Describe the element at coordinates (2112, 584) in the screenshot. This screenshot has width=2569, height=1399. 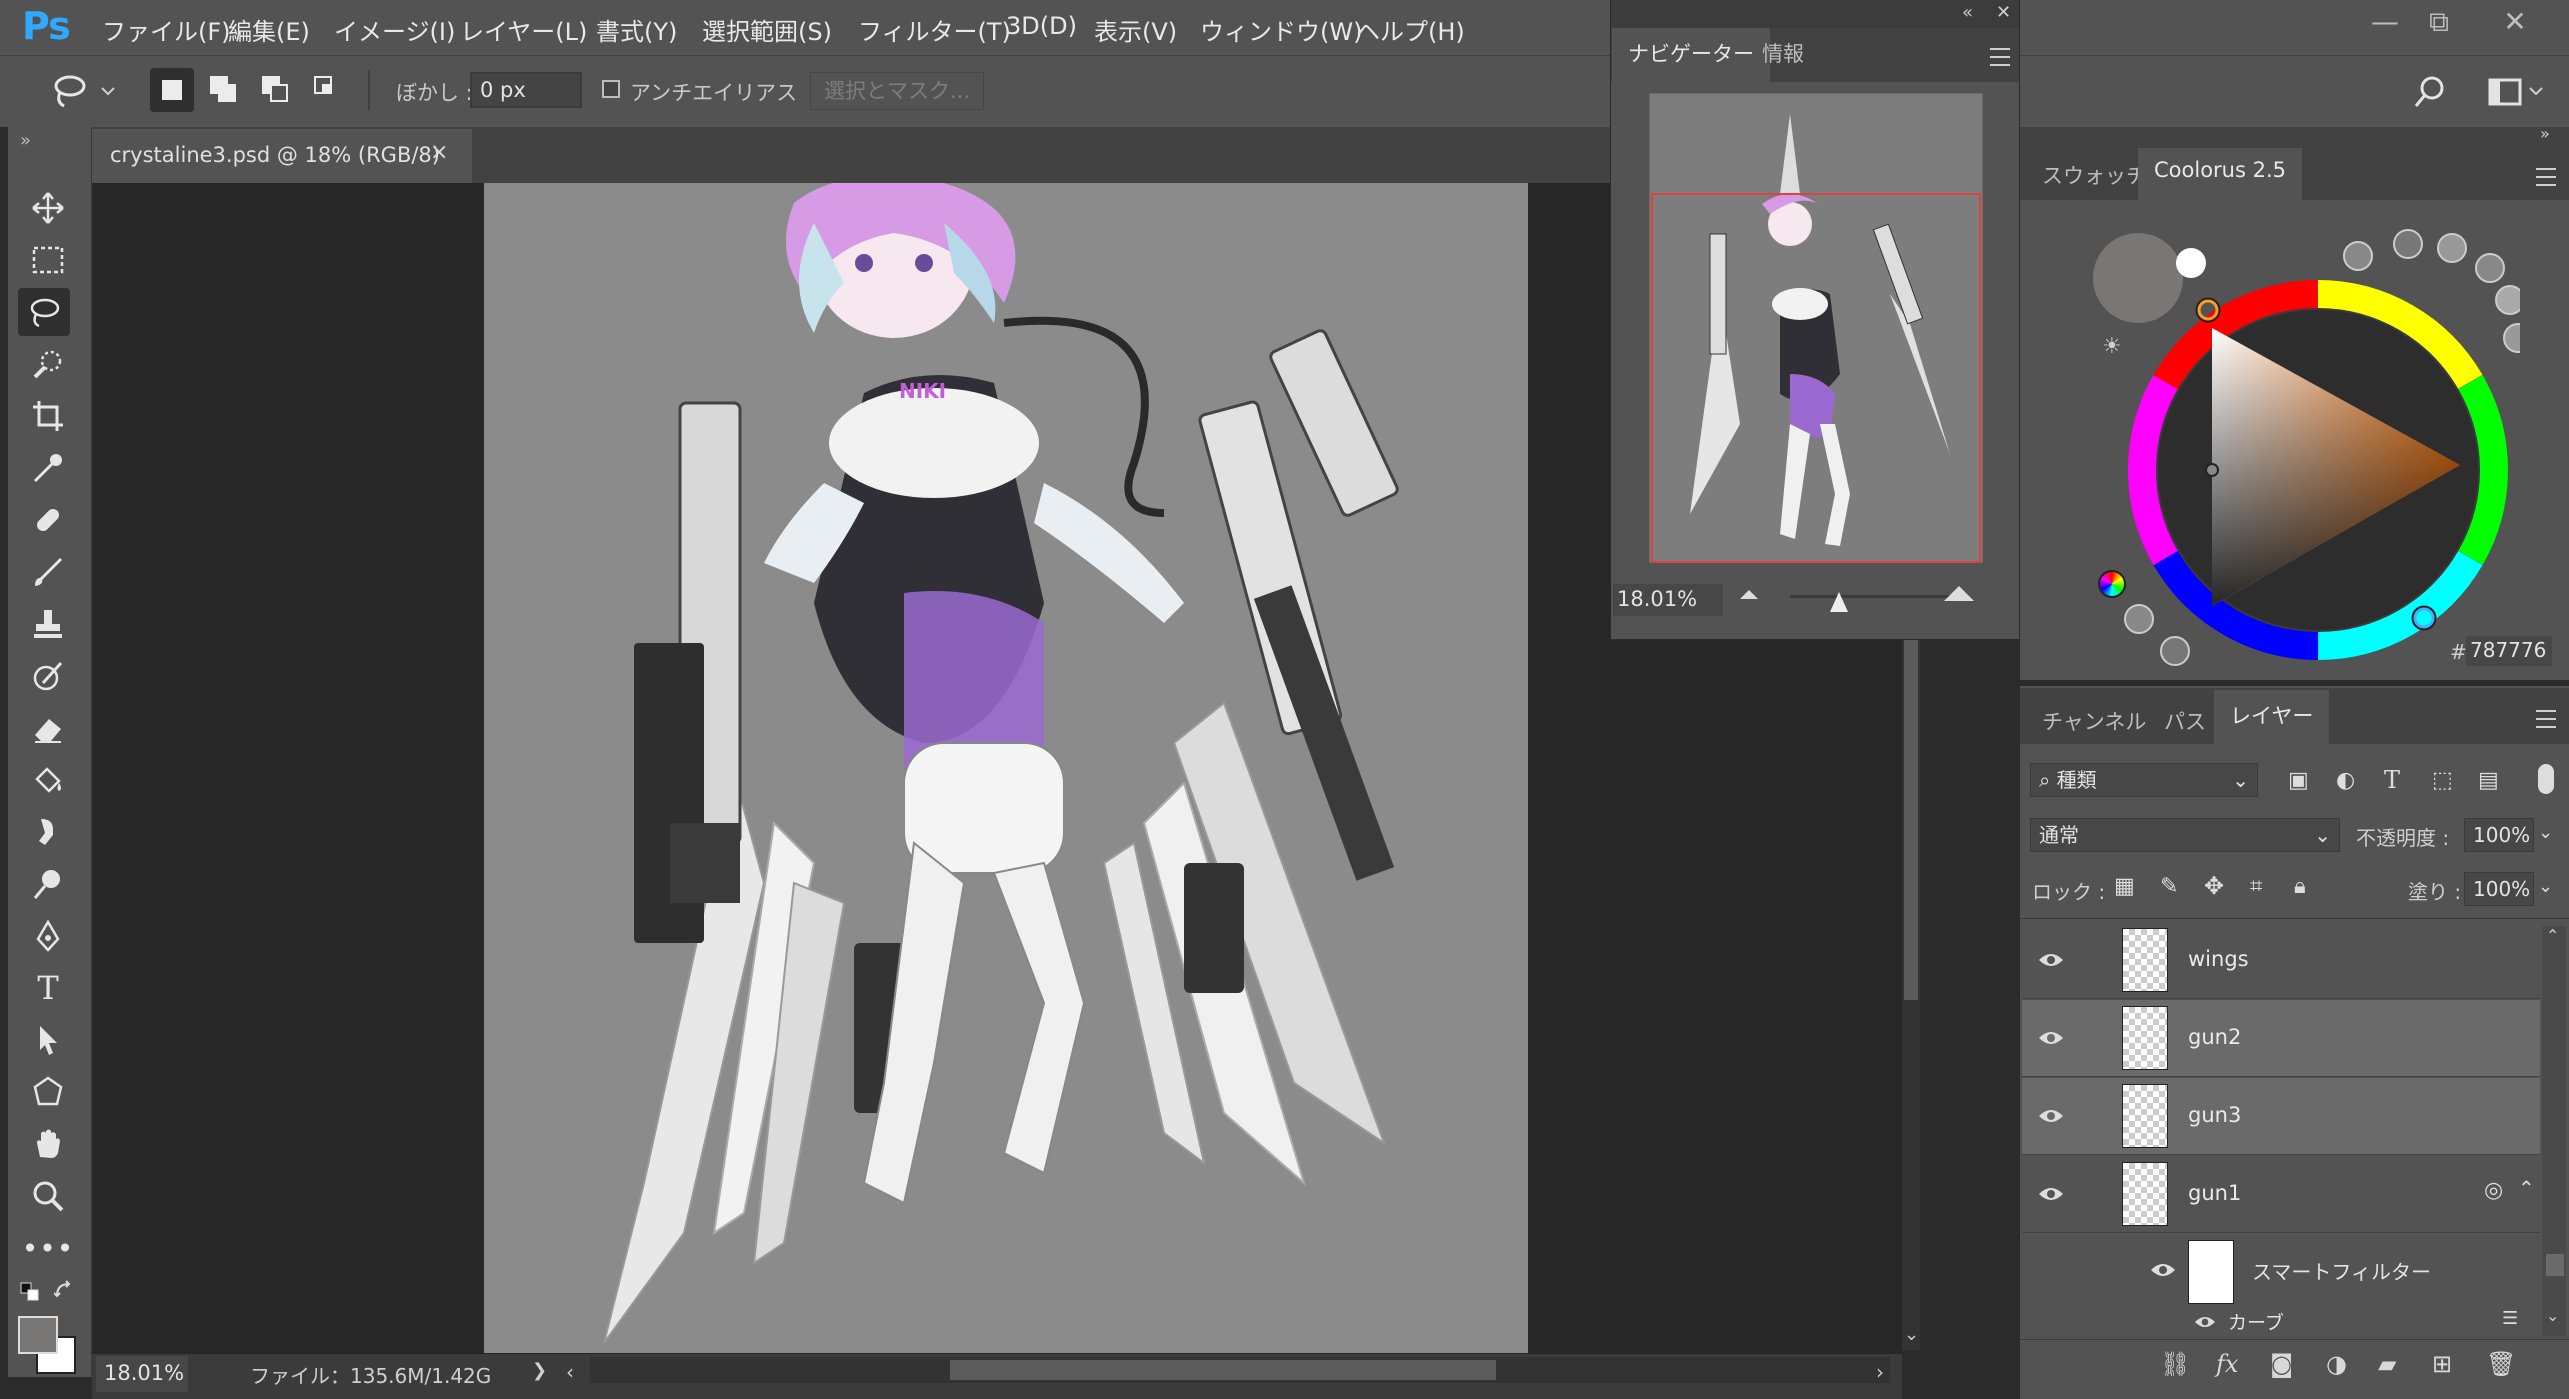
I see `color-mode-icon` at that location.